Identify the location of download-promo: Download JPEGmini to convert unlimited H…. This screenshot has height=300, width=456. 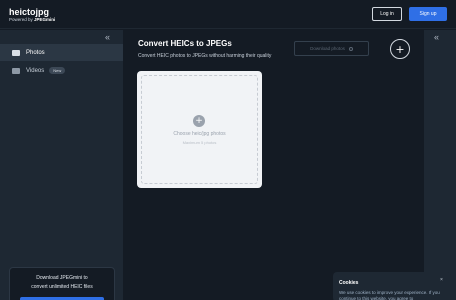
(62, 283).